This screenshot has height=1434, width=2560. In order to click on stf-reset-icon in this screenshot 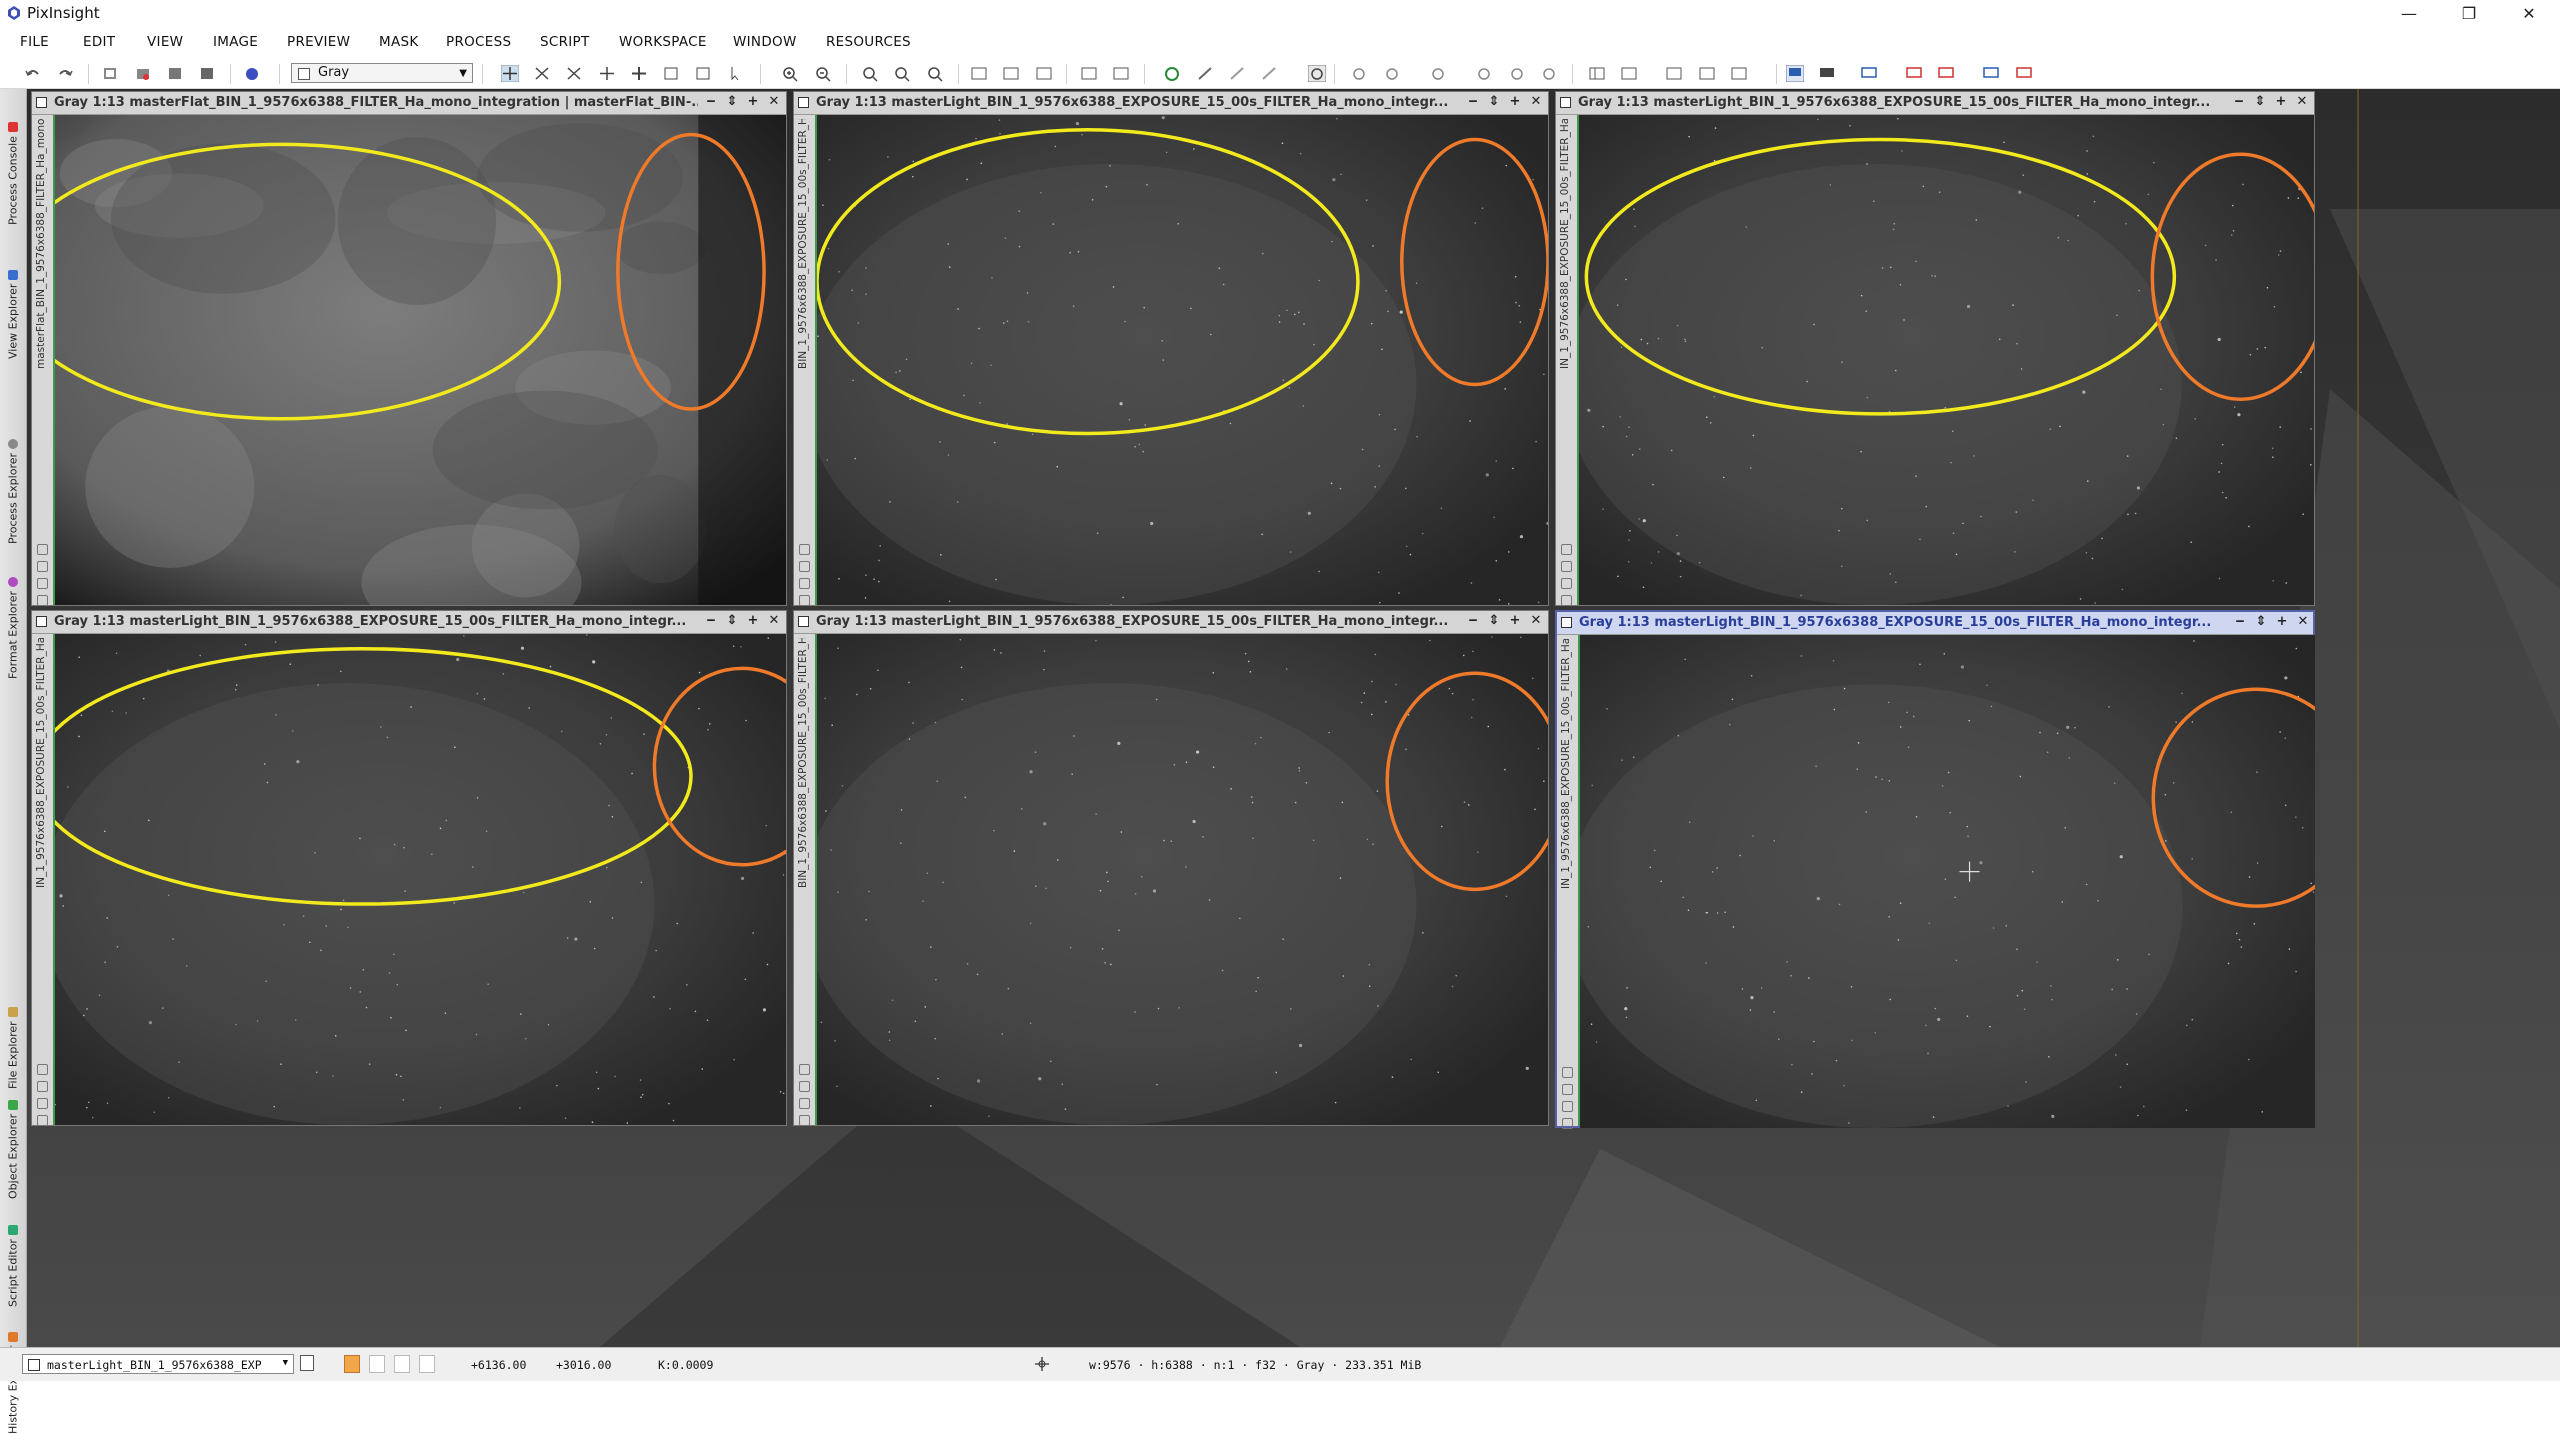, I will do `click(1237, 73)`.